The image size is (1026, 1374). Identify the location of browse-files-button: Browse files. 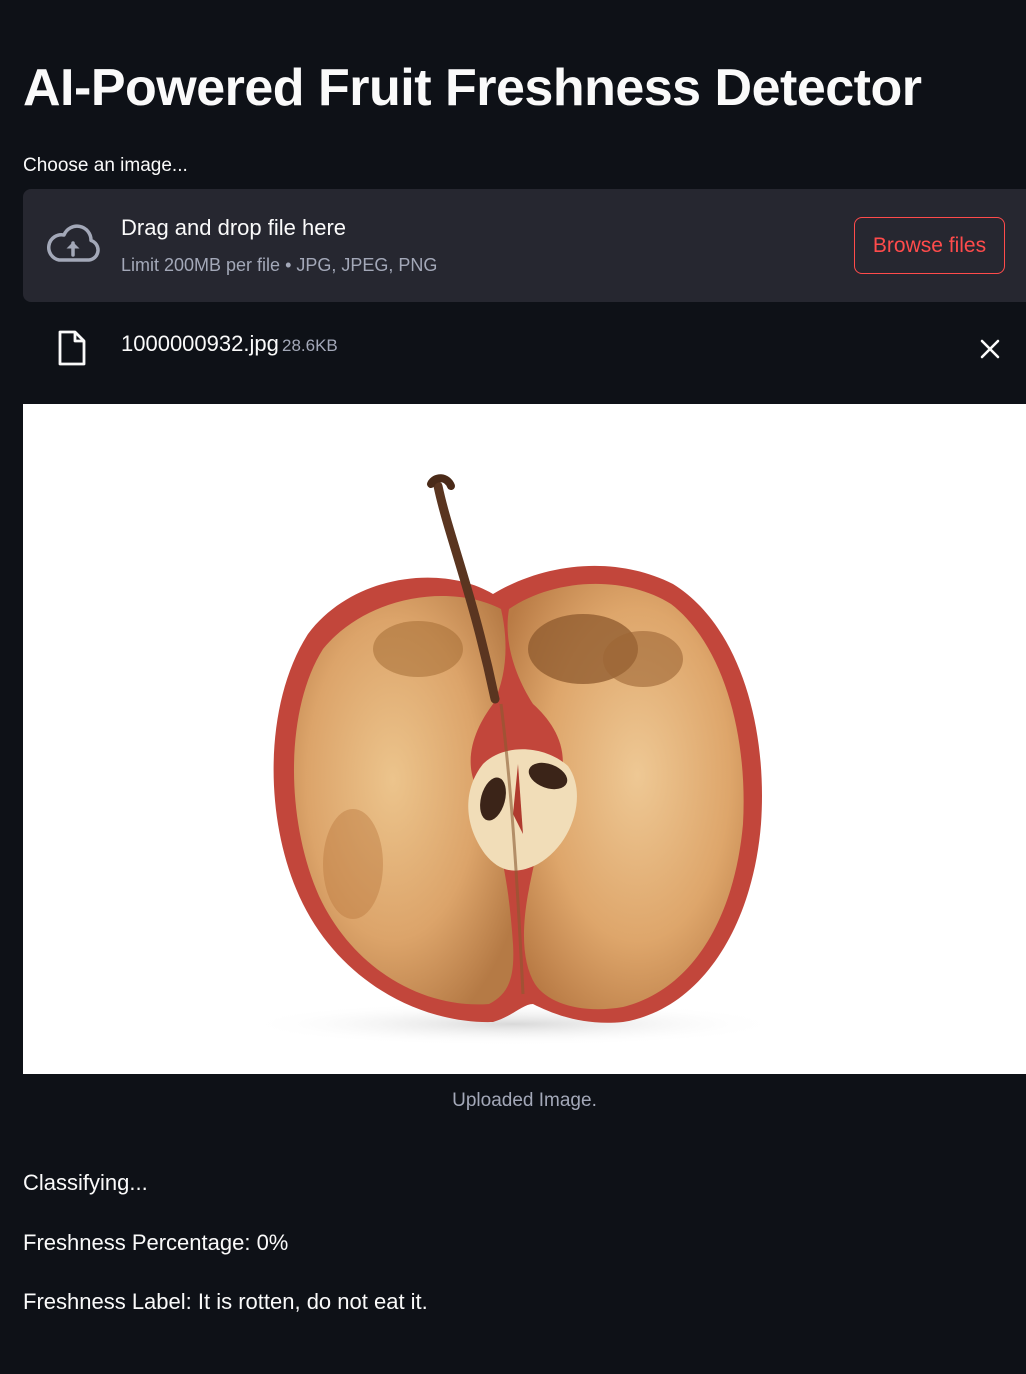
(929, 245).